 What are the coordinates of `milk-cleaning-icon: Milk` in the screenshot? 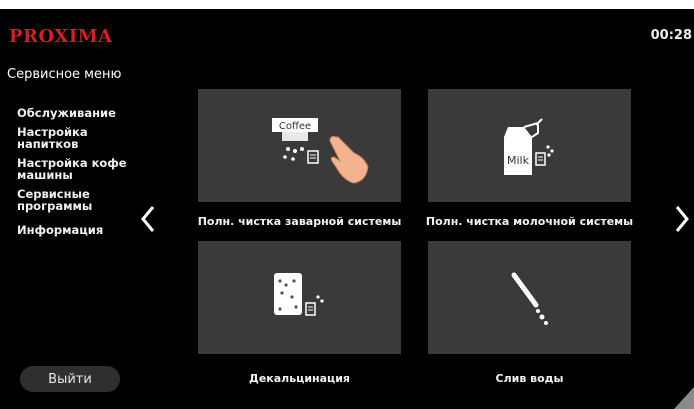 It's located at (529, 146).